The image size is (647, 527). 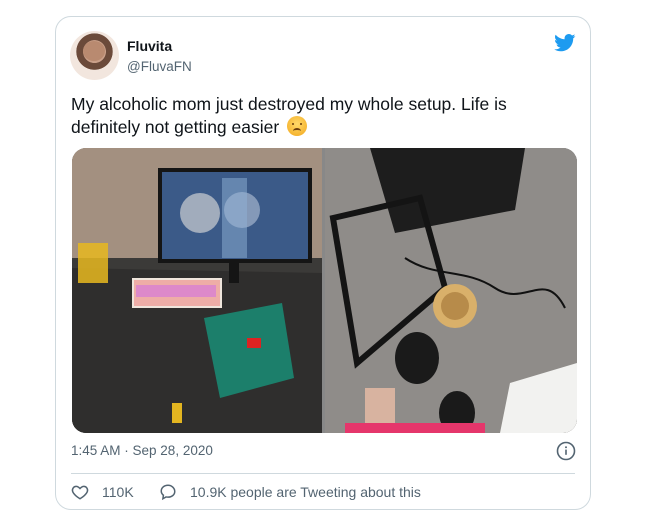 I want to click on like-button: 110K, so click(x=102, y=492).